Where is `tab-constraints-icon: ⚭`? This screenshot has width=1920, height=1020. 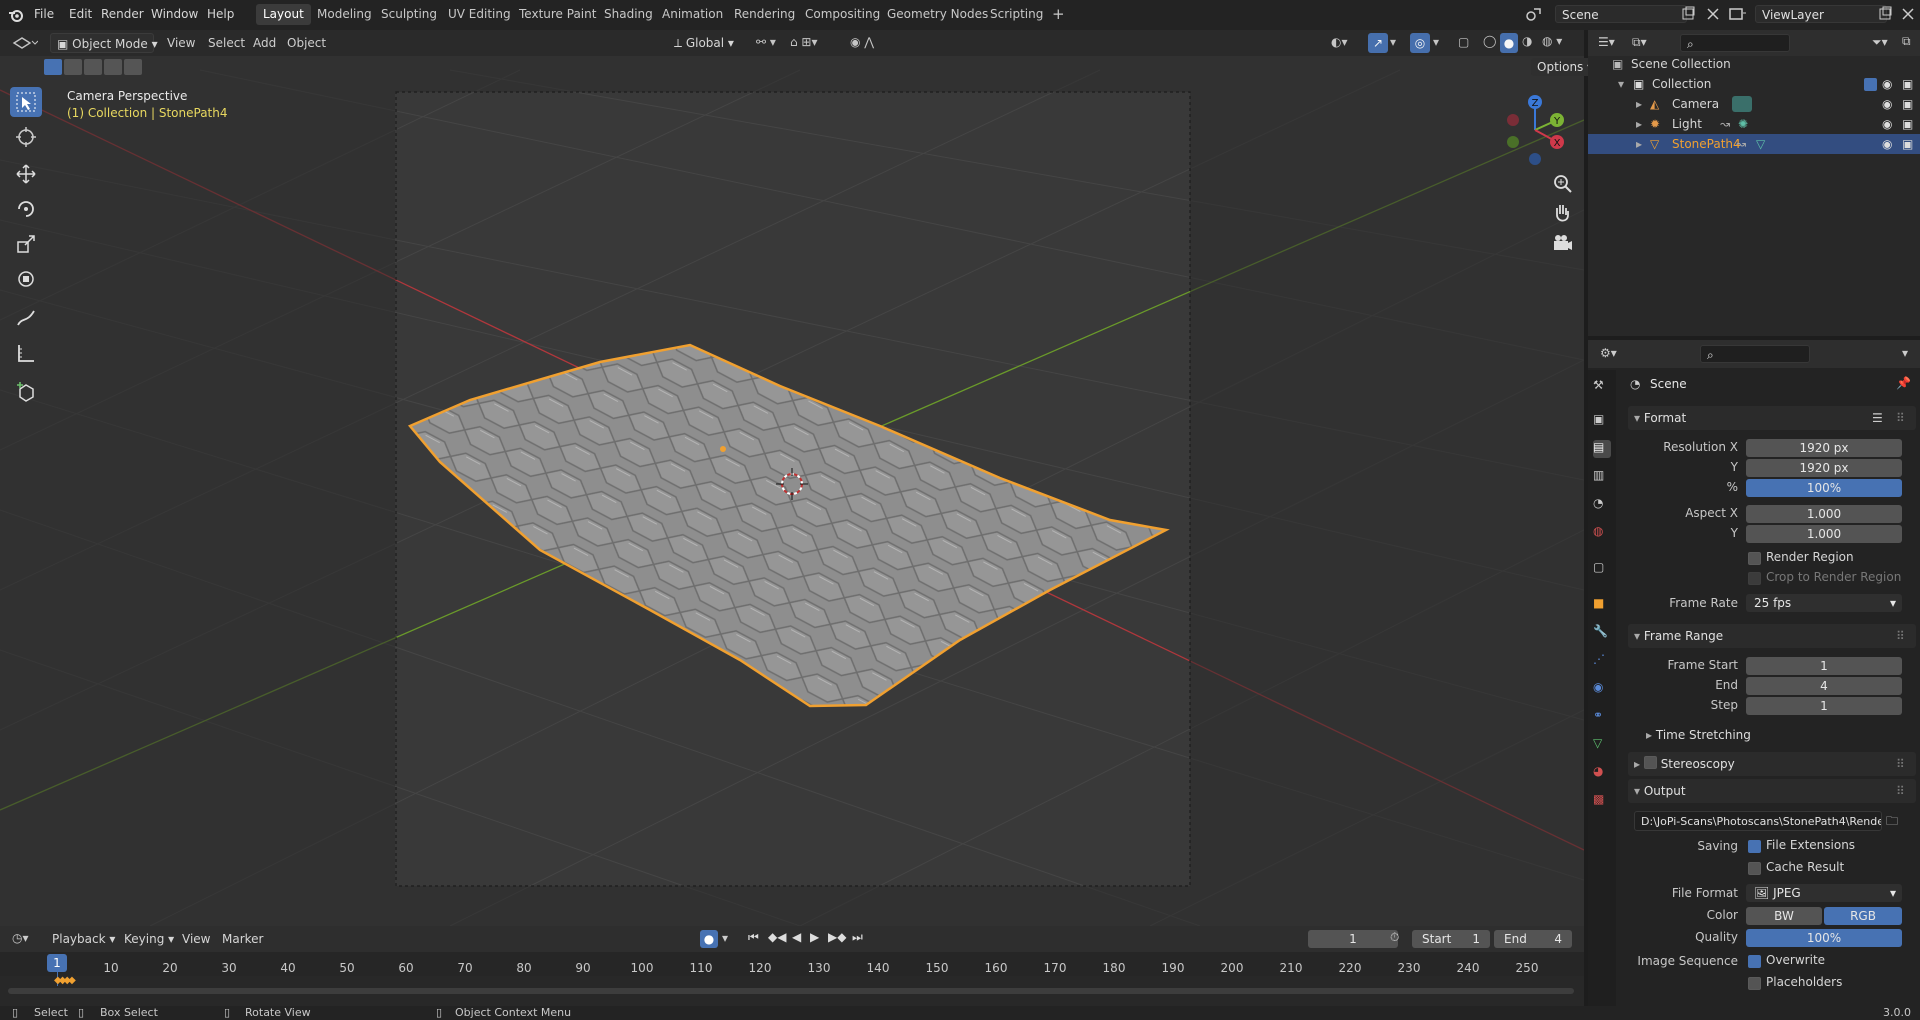 tab-constraints-icon: ⚭ is located at coordinates (1602, 717).